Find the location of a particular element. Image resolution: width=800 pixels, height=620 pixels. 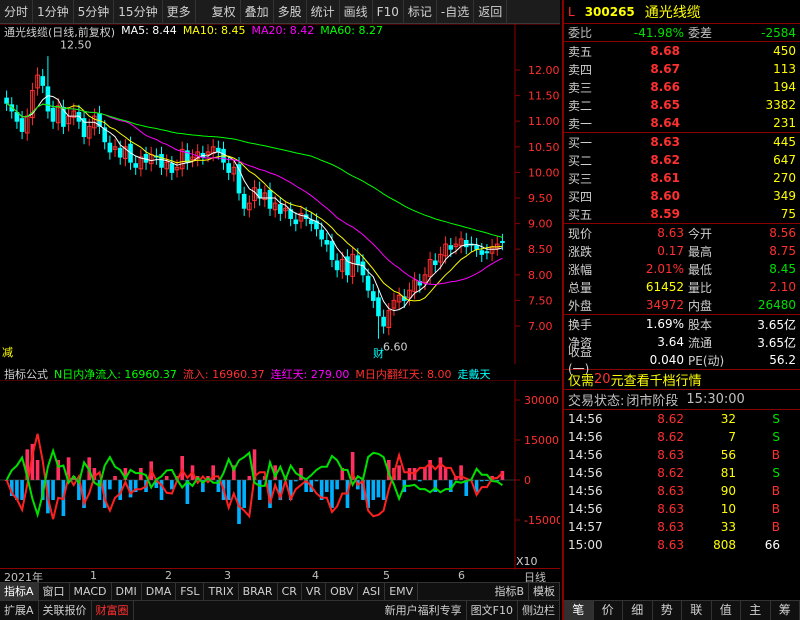

stats1-row: 现价 8.63 今开 8.56 is located at coordinates (682, 233).